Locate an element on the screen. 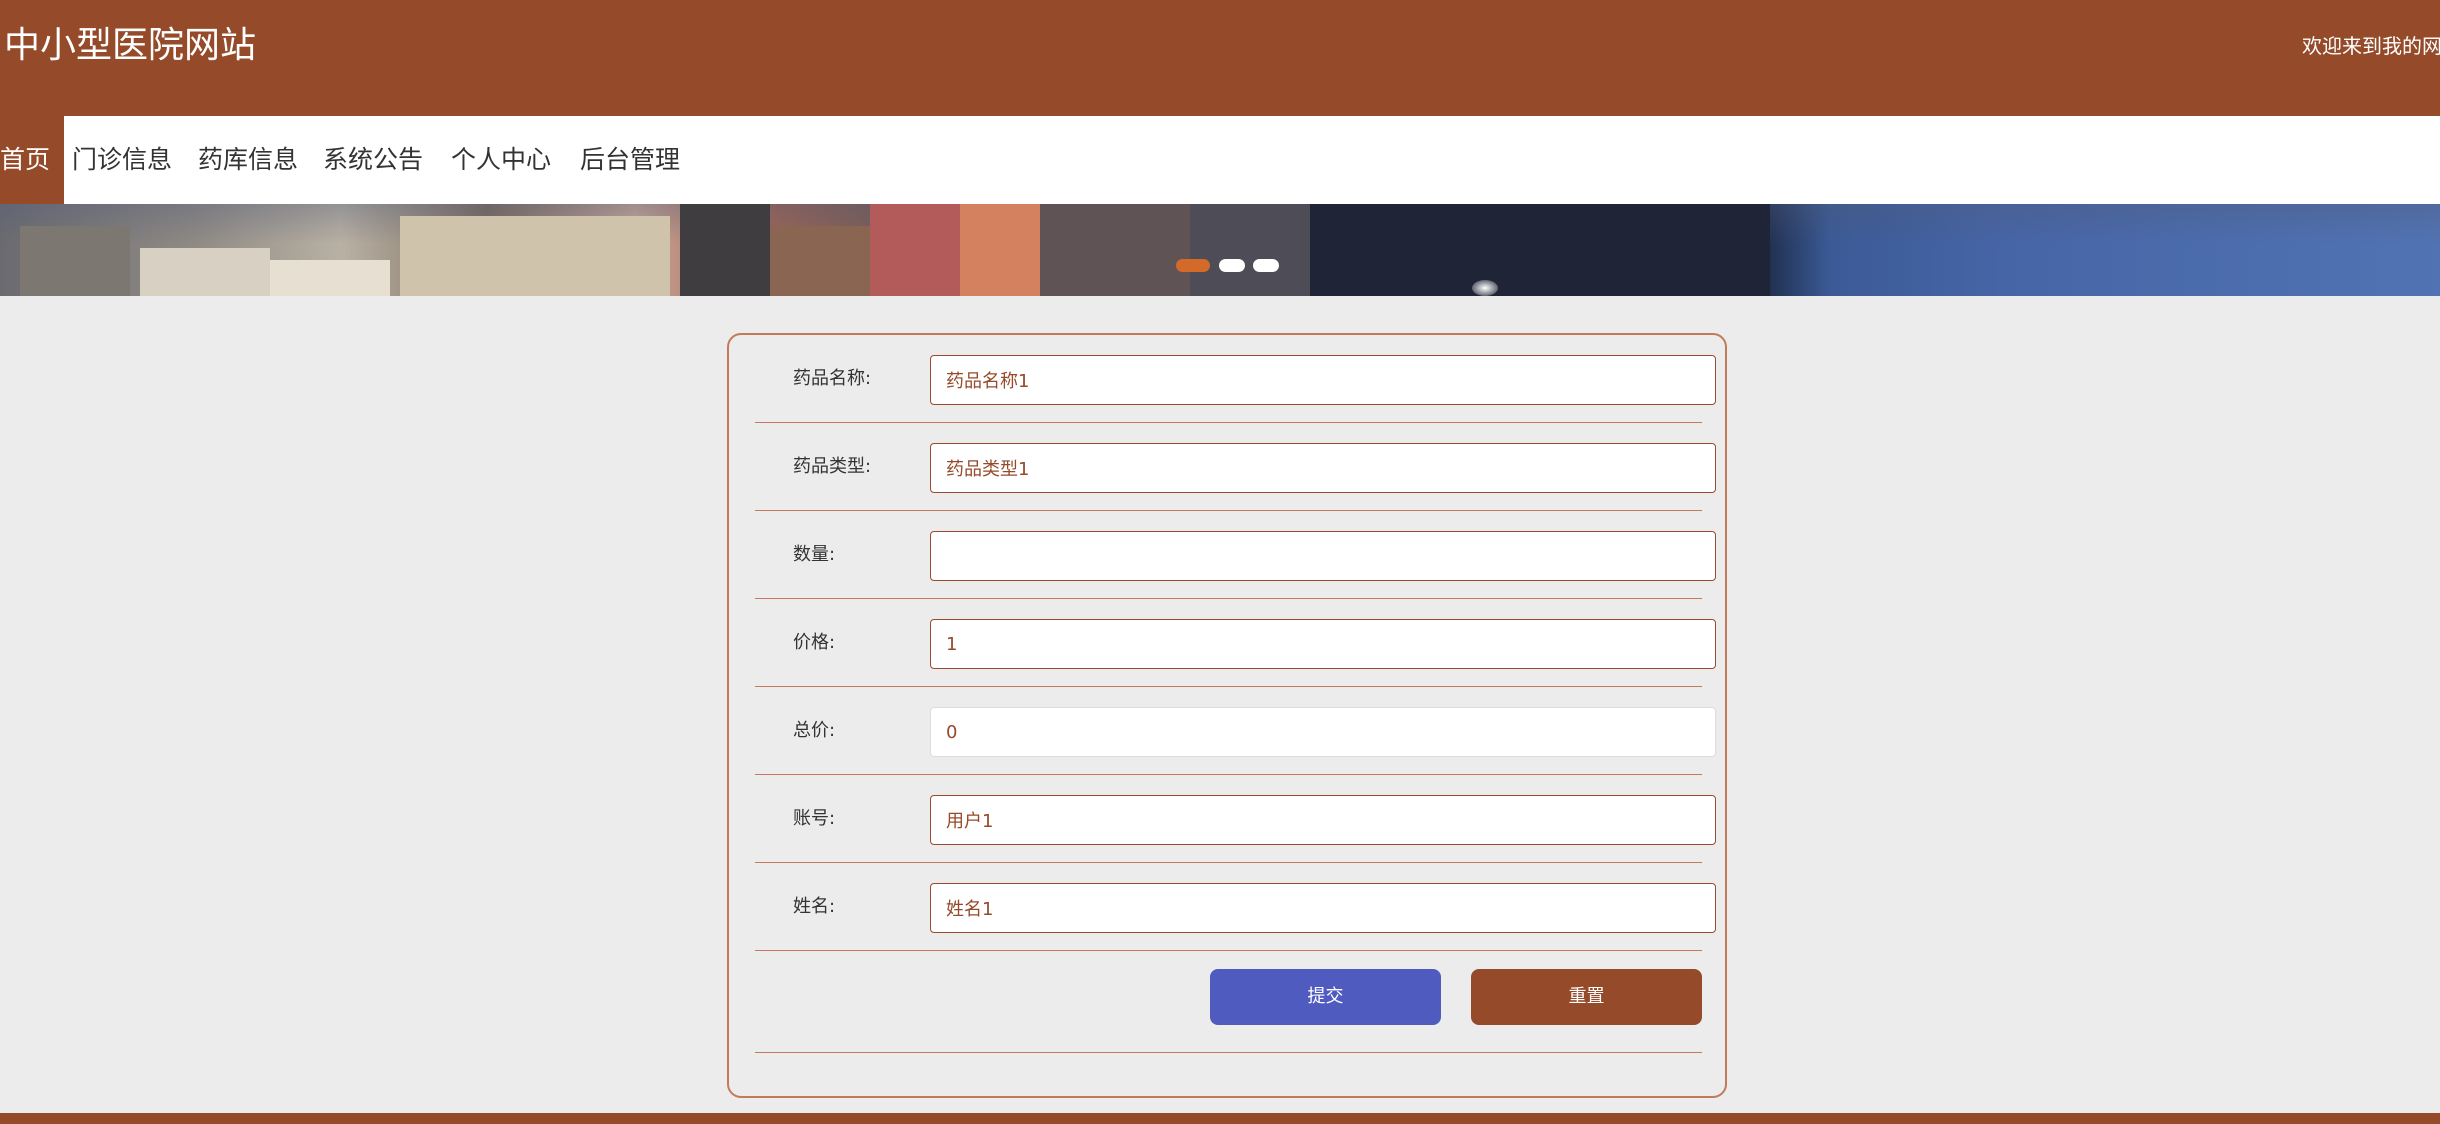 This screenshot has width=2440, height=1124. form-actions: 提交 重置 is located at coordinates (1228, 1002).